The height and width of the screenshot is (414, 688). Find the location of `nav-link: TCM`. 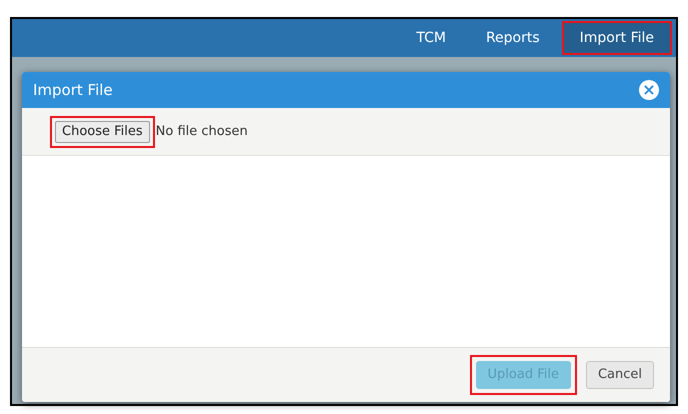

nav-link: TCM is located at coordinates (431, 38).